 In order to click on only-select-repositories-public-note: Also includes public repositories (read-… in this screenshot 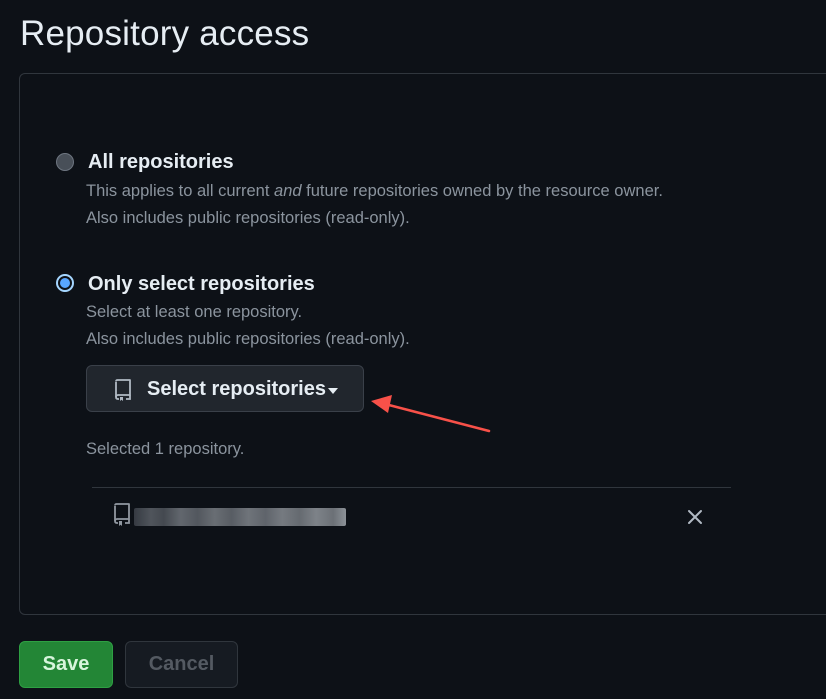, I will do `click(248, 339)`.